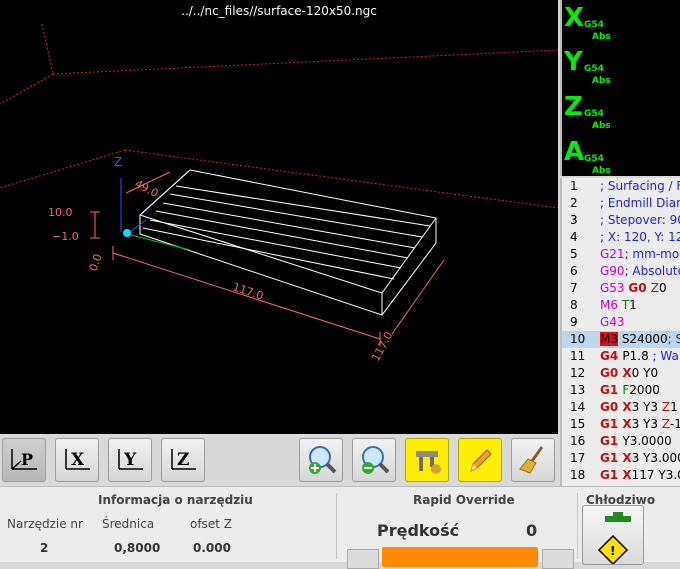 This screenshot has height=569, width=680. I want to click on coolant-icon: !, so click(614, 539).